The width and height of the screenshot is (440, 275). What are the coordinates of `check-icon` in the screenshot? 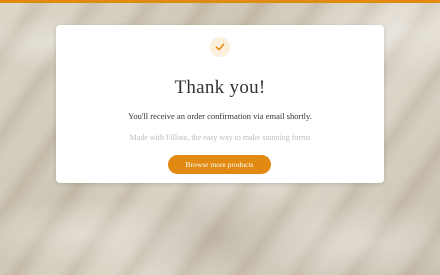 It's located at (220, 47).